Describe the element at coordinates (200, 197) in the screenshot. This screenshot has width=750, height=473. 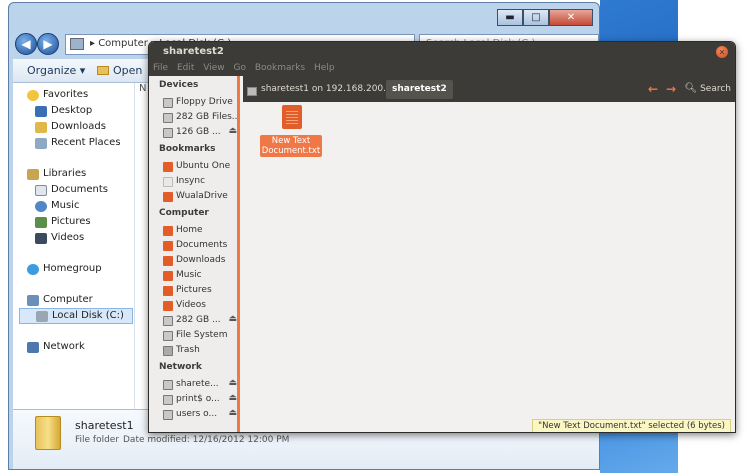
I see `sidebar-item-wualadrive: WualaDrive` at that location.